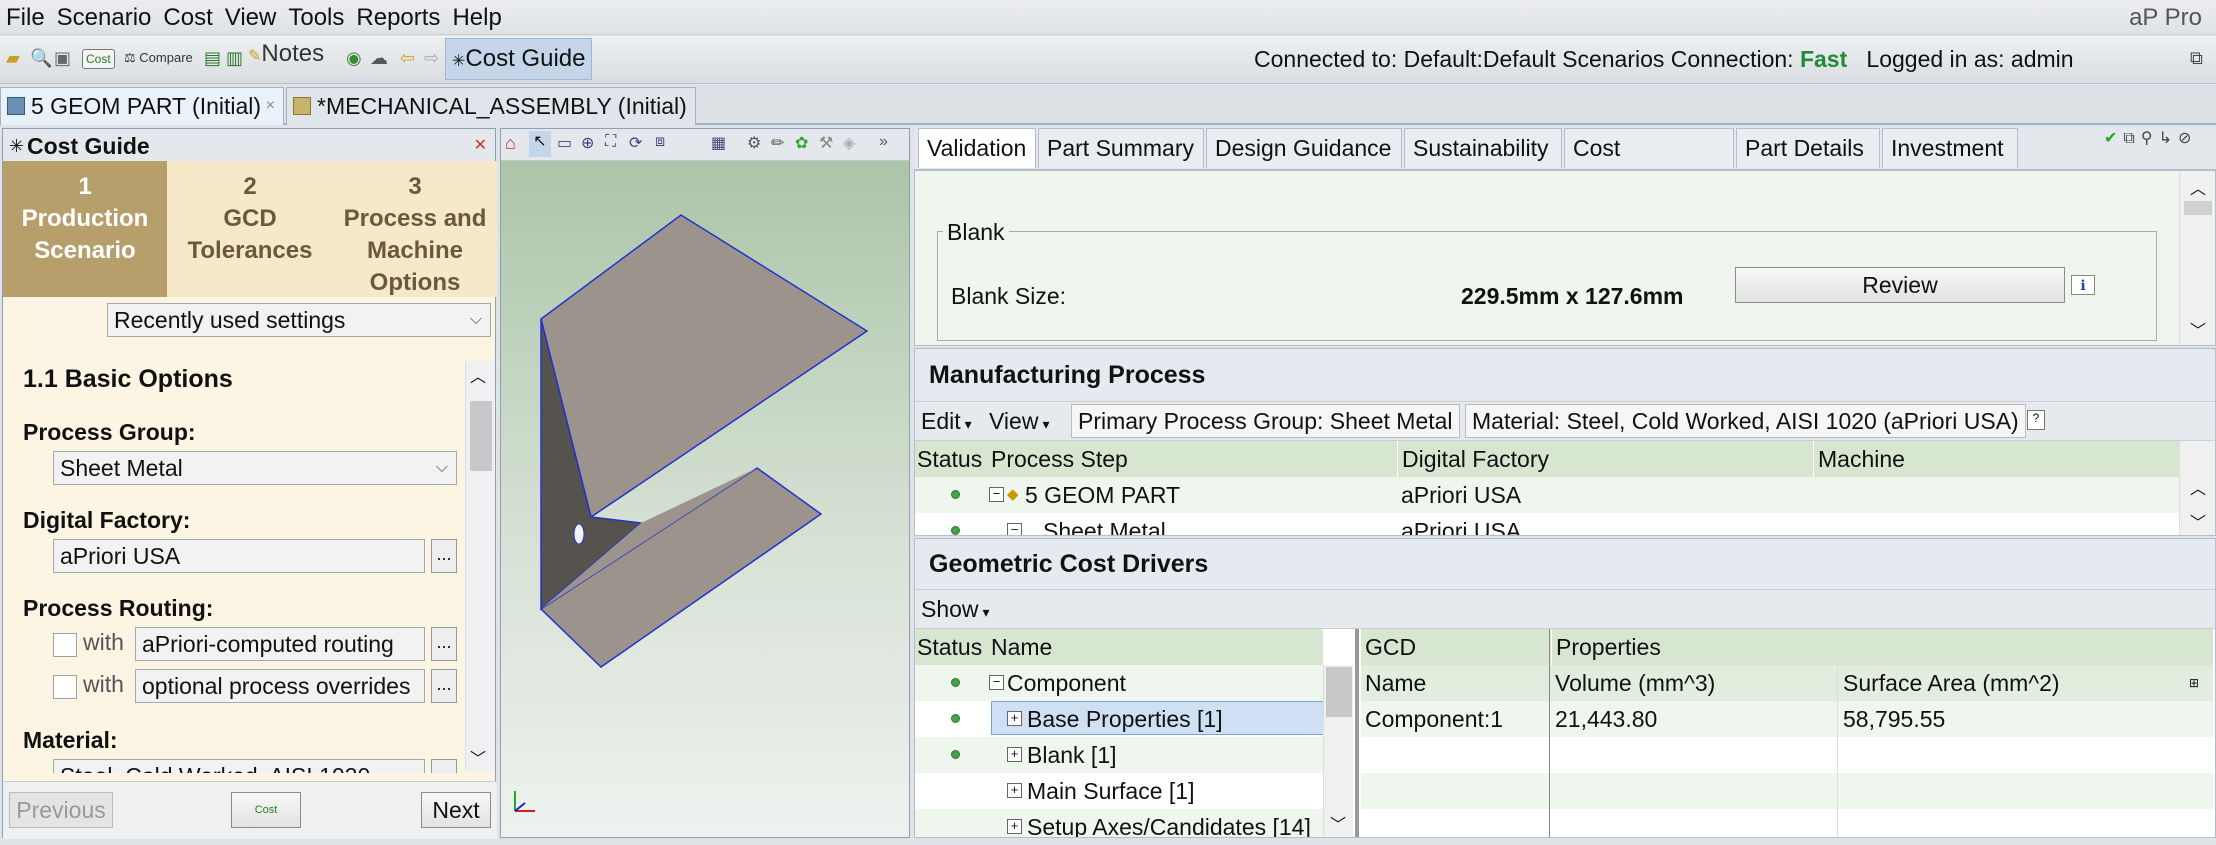 This screenshot has width=2216, height=845. I want to click on step-process-machine: 3 Process and Machine Options, so click(415, 229).